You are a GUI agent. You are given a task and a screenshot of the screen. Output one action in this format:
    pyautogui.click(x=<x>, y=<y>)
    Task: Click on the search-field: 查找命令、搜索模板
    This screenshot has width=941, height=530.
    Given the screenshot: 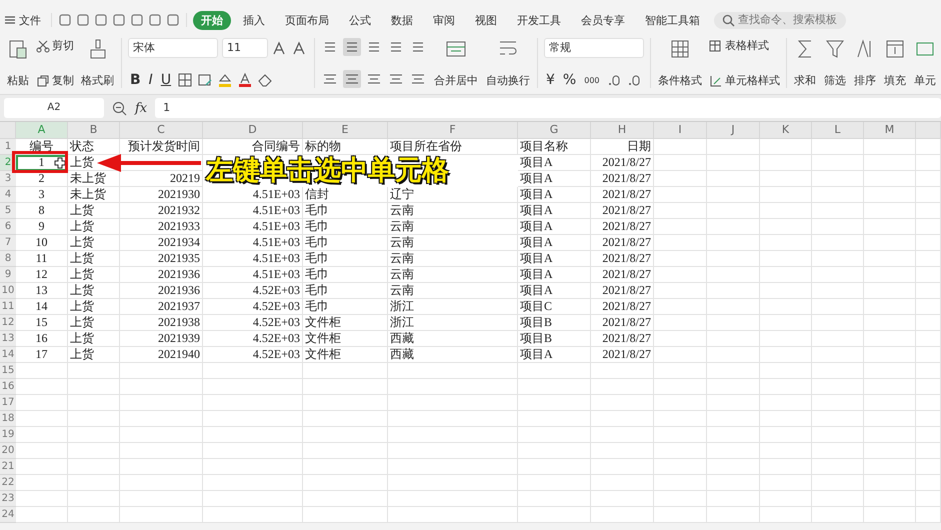 What is the action you would take?
    pyautogui.click(x=780, y=20)
    